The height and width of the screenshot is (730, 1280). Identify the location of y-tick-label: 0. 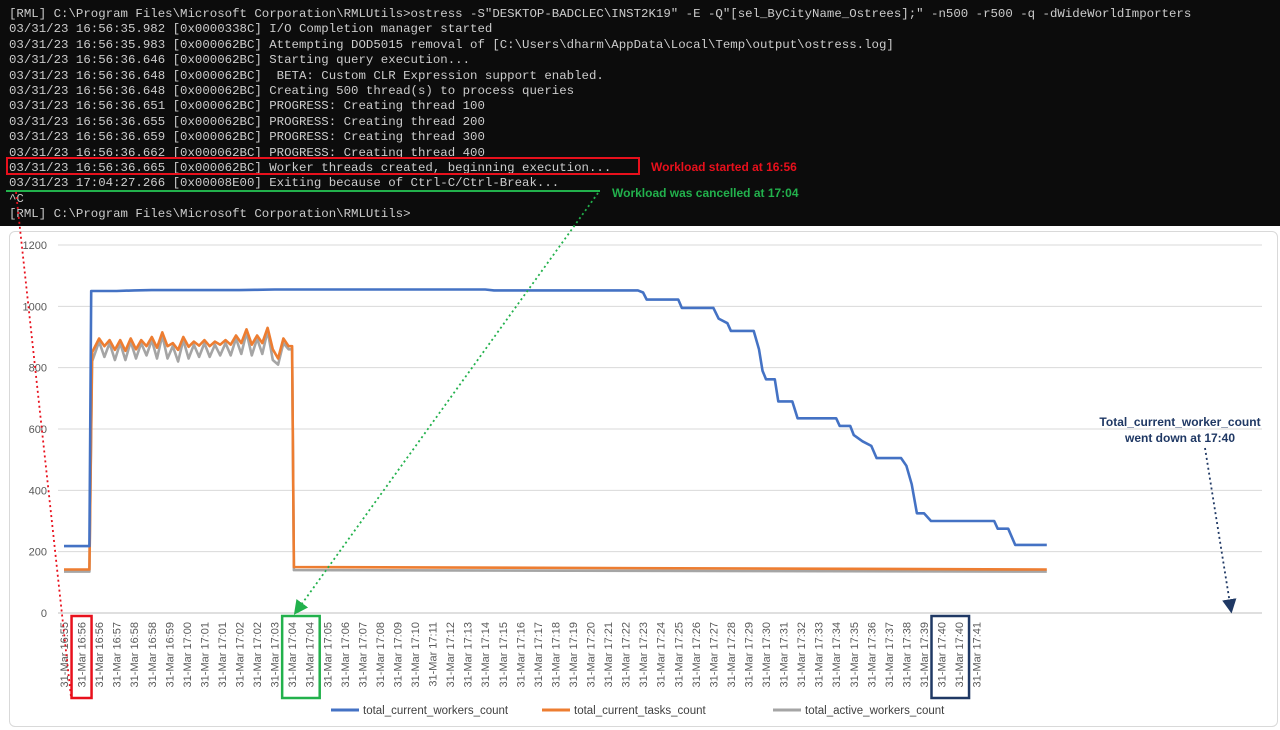
(44, 614).